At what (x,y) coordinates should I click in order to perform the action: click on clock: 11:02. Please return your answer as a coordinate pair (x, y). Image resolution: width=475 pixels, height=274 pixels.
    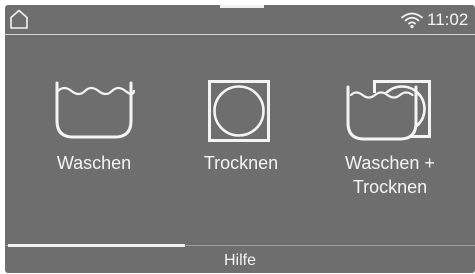
    Looking at the image, I should click on (448, 19).